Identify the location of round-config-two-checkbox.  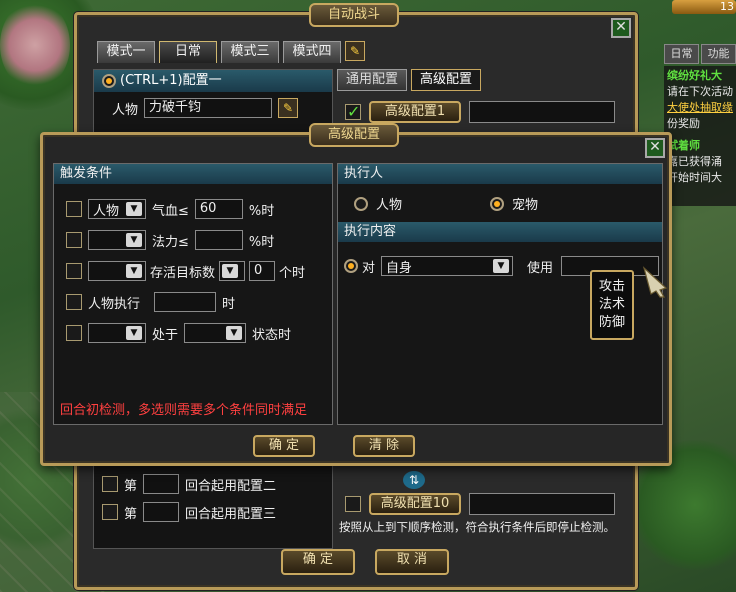
(110, 484).